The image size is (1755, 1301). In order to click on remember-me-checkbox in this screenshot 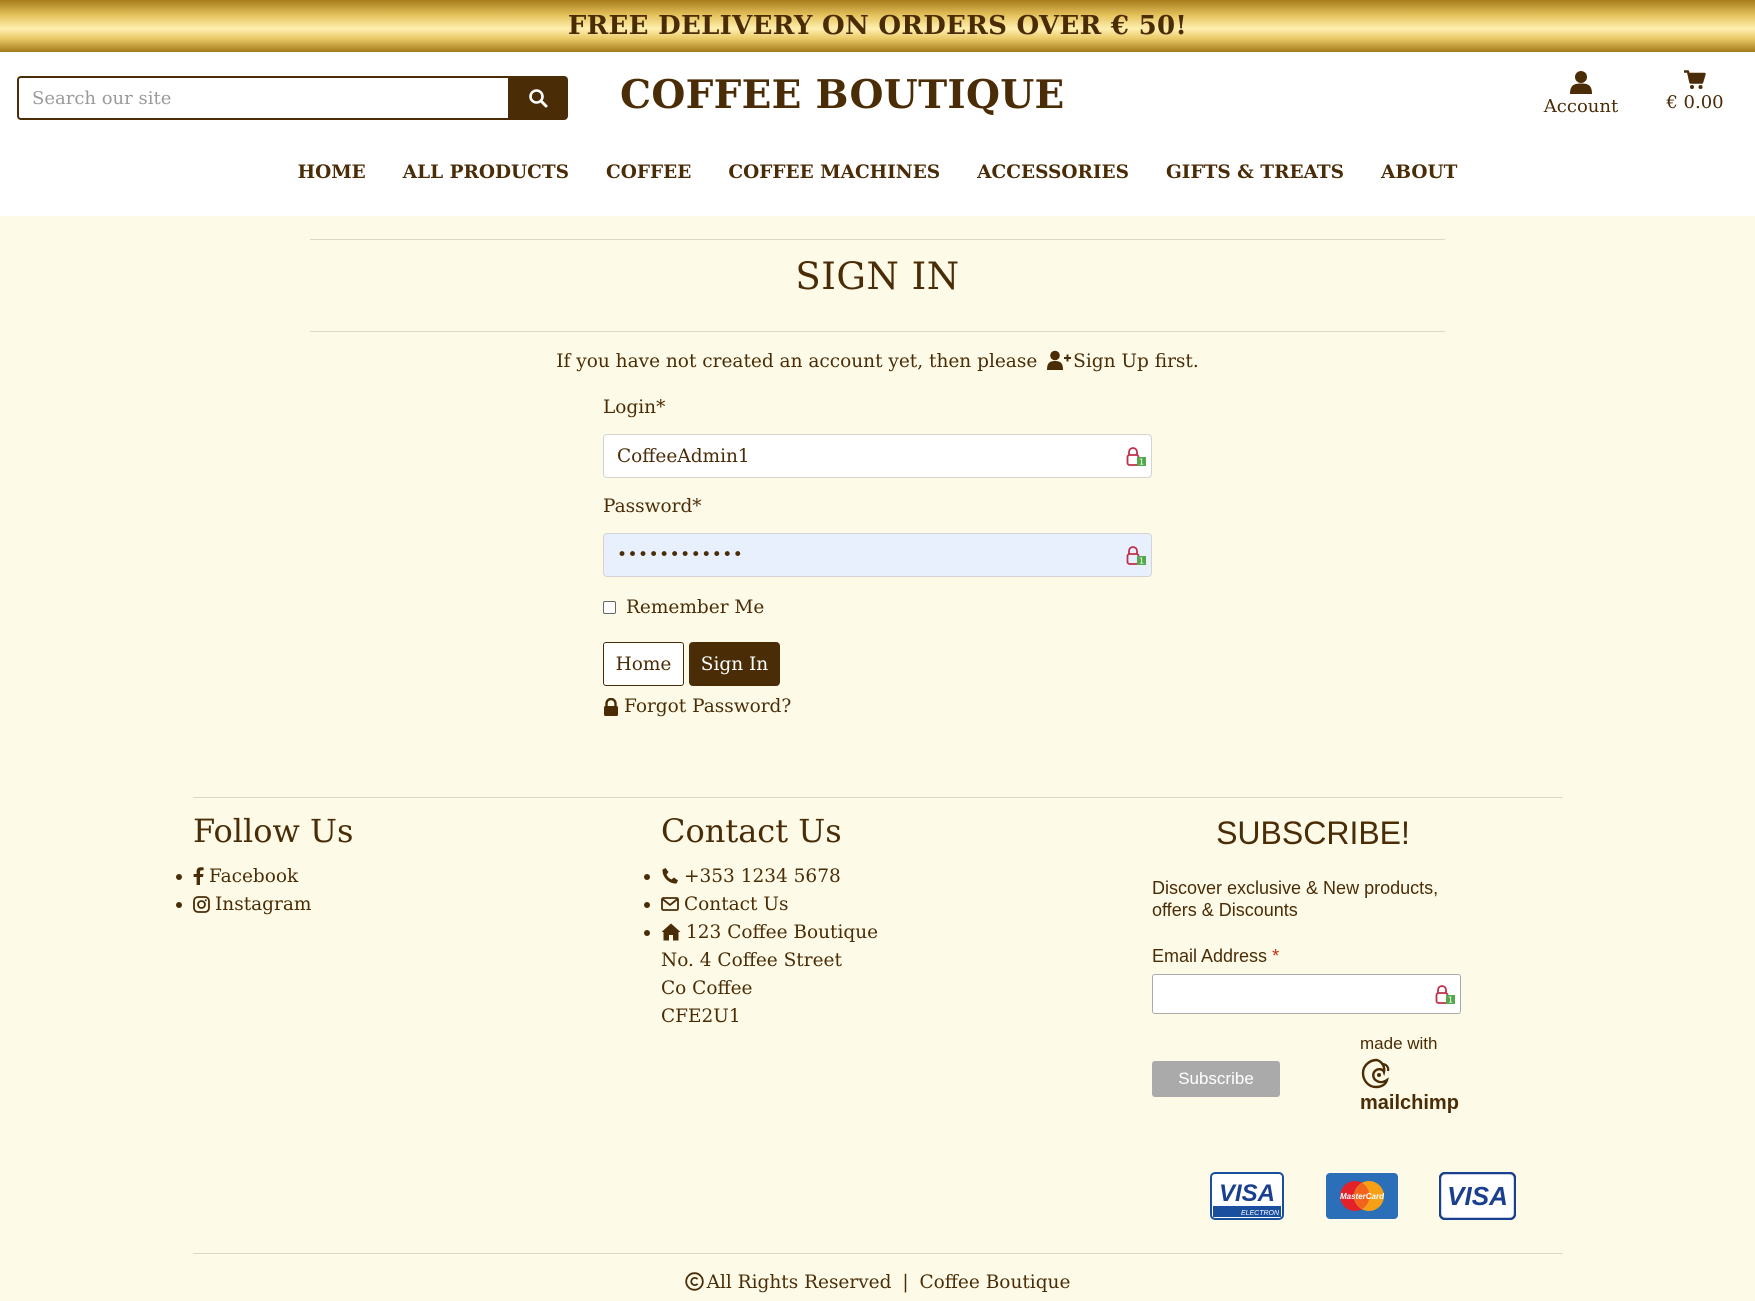, I will do `click(609, 607)`.